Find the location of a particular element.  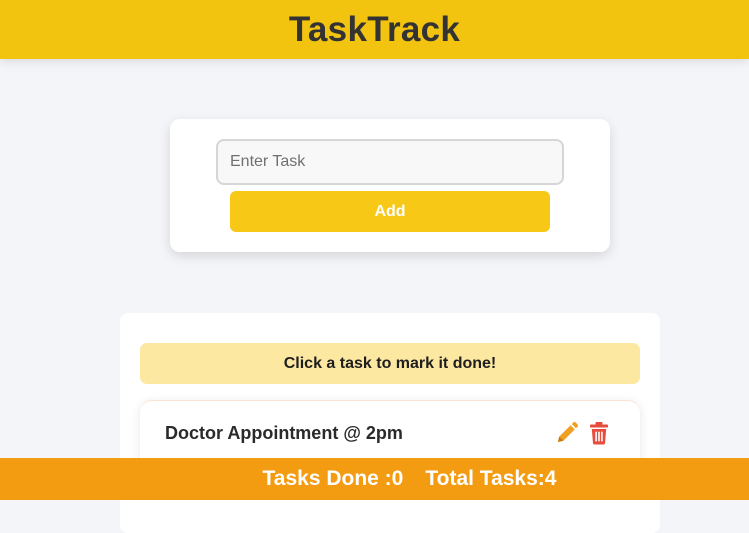

trash-icon is located at coordinates (599, 433).